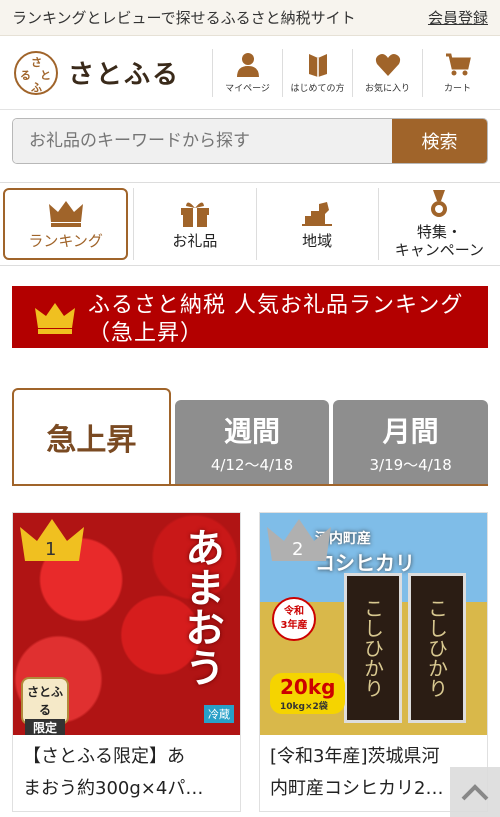  I want to click on category-label-line1: 特集・, so click(439, 232).